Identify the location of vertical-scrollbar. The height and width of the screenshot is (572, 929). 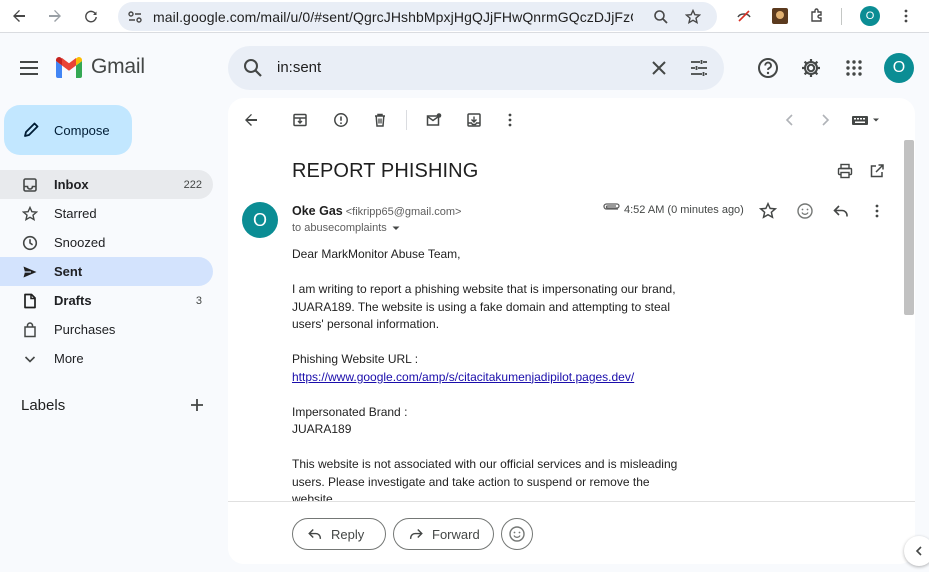
(909, 227).